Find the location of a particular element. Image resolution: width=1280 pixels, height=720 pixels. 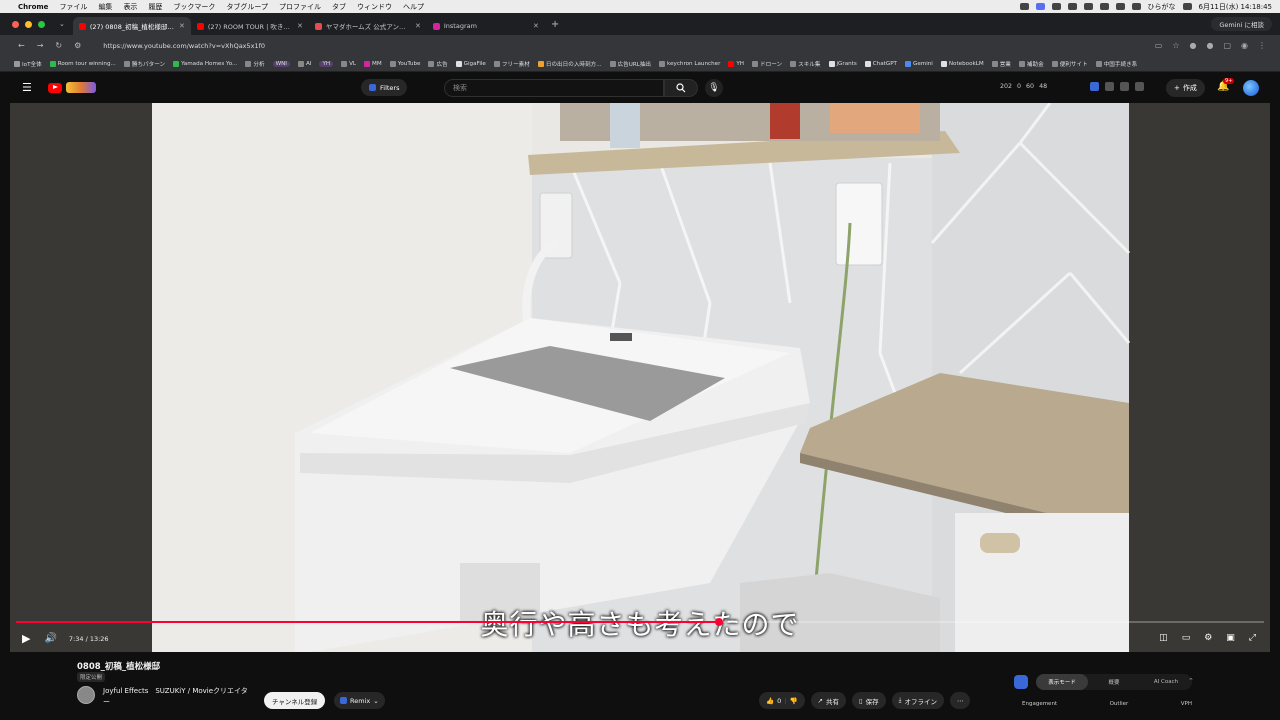

bookmark-item: 営業 is located at coordinates (1001, 64).